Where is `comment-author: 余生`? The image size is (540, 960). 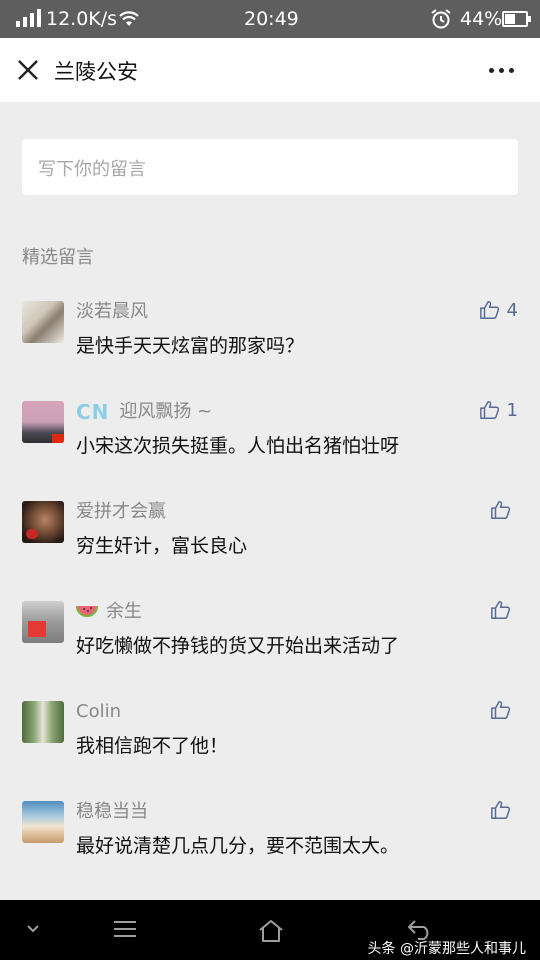 comment-author: 余生 is located at coordinates (124, 612).